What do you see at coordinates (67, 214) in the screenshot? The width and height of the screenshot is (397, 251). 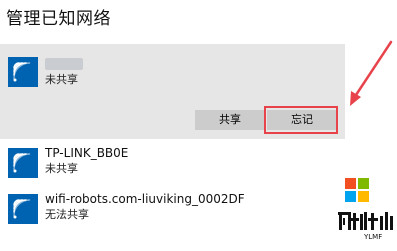 I see `network-status: 无法共享` at bounding box center [67, 214].